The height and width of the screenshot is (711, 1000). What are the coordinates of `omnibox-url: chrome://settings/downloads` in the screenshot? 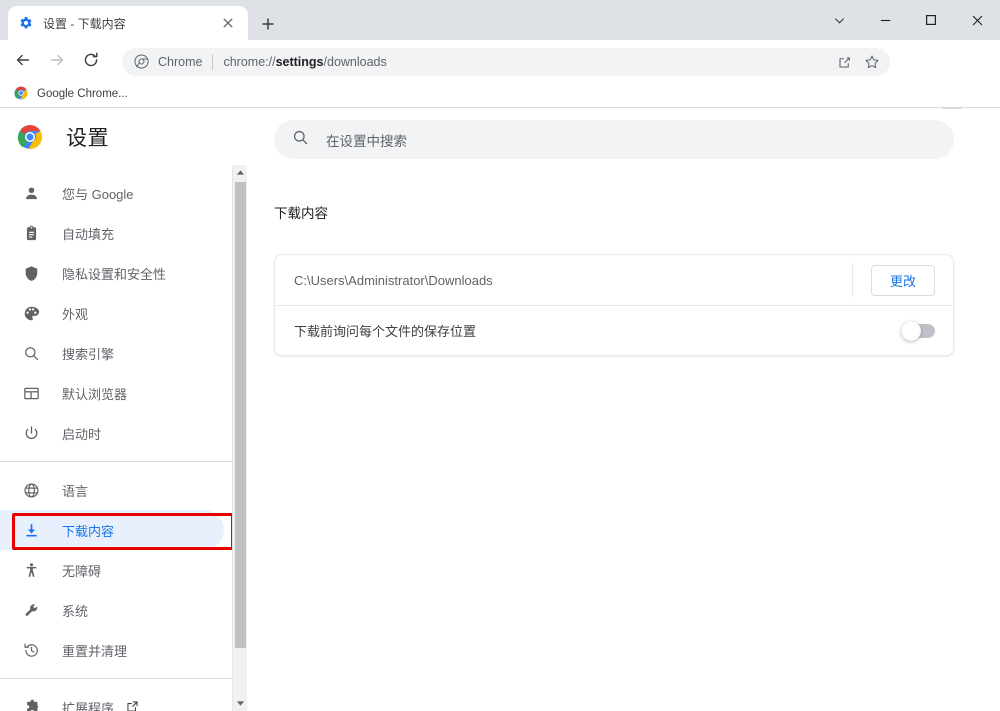 It's located at (304, 62).